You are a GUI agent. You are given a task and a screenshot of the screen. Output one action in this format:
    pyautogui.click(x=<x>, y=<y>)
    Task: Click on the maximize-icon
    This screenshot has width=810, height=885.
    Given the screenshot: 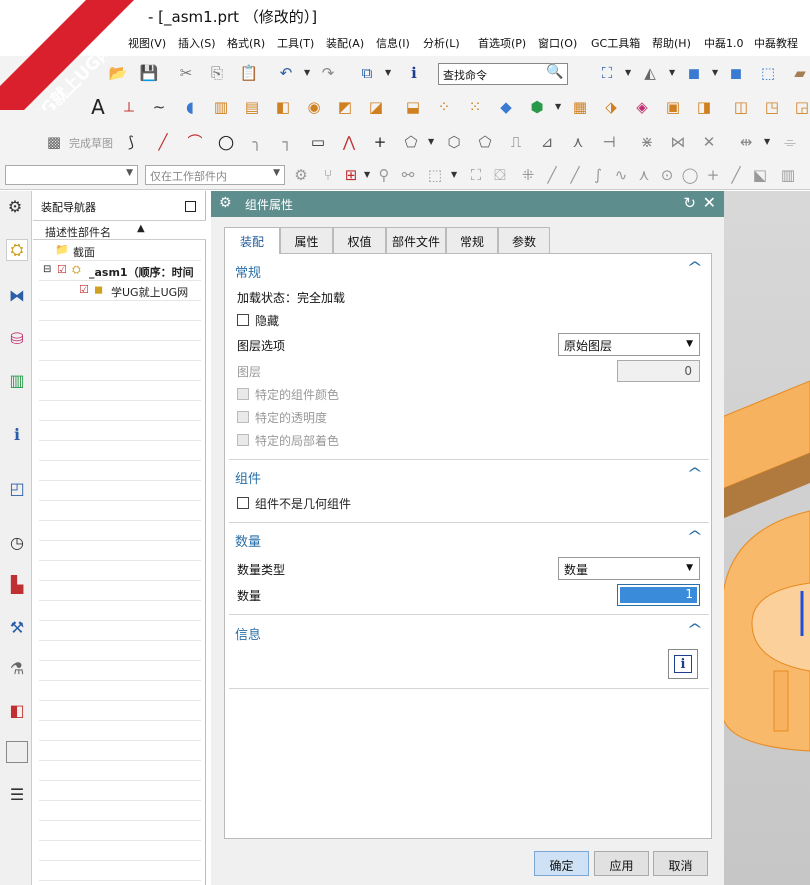 What is the action you would take?
    pyautogui.click(x=190, y=206)
    